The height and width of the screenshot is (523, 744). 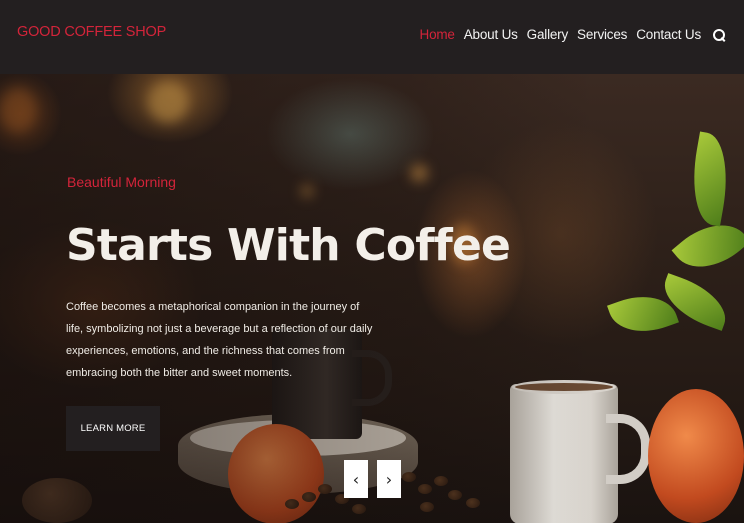 I want to click on search-icon, so click(x=719, y=35).